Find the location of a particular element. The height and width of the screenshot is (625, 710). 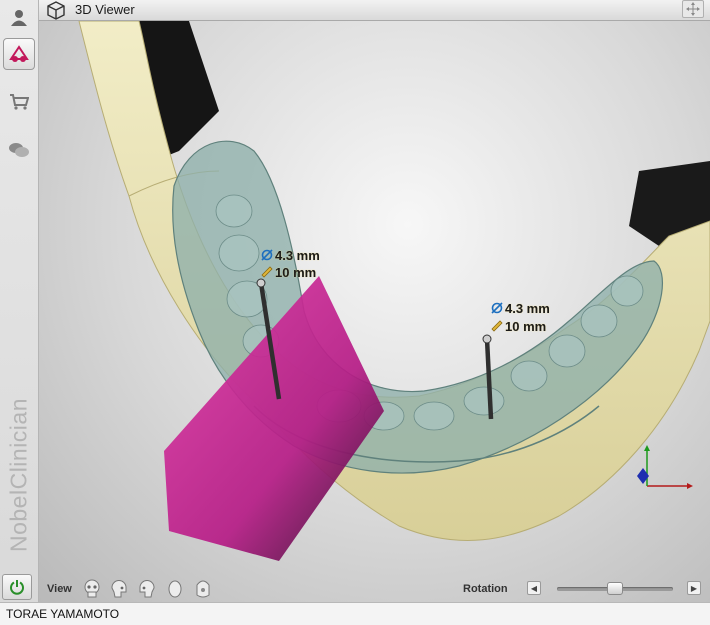

power-button is located at coordinates (17, 587).